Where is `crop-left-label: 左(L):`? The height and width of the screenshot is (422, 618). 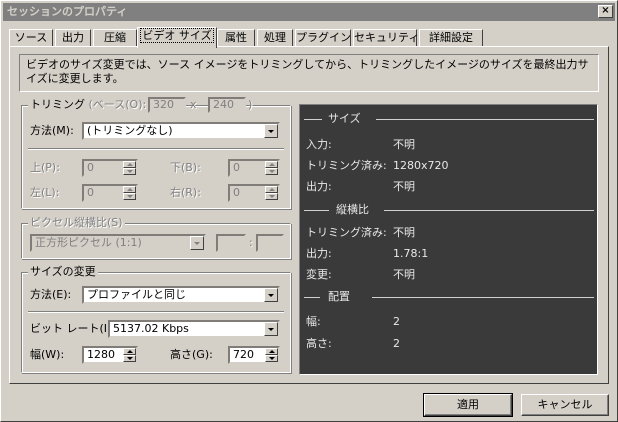 crop-left-label: 左(L): is located at coordinates (45, 192).